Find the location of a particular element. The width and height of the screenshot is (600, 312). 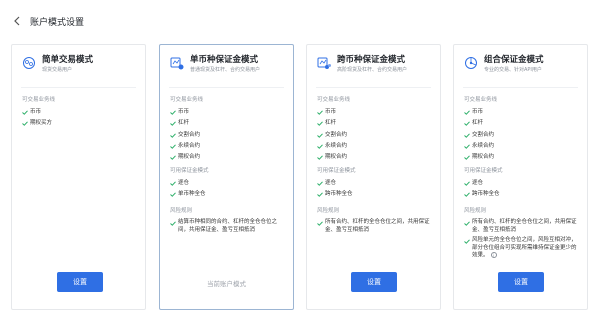

tradable-section: 可交易业务线 币币 期权买方 is located at coordinates (79, 113).